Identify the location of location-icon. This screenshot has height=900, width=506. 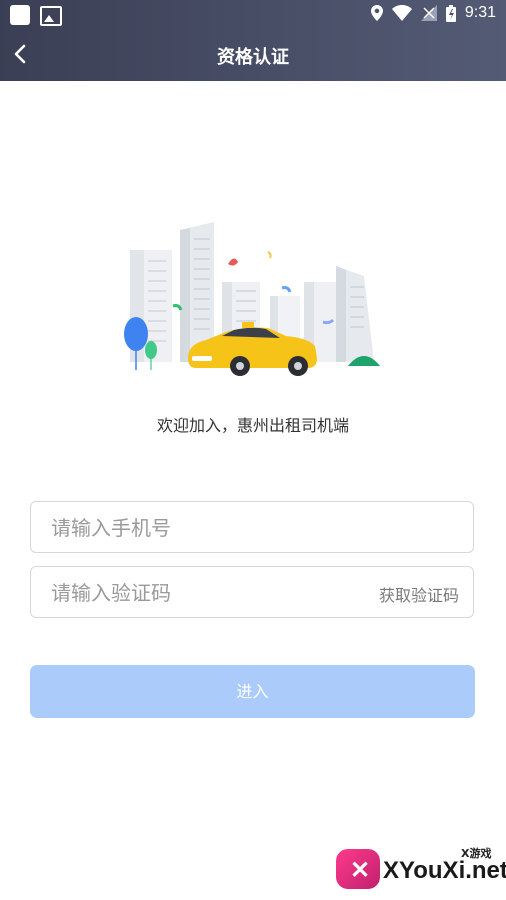
(376, 13).